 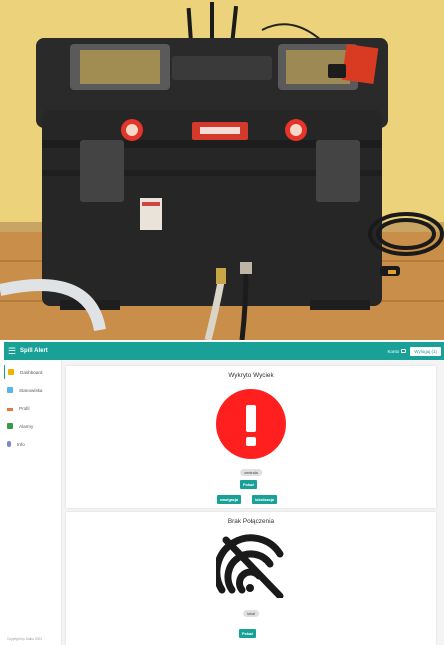 I want to click on sidebar-item-label: Info, so click(x=21, y=444).